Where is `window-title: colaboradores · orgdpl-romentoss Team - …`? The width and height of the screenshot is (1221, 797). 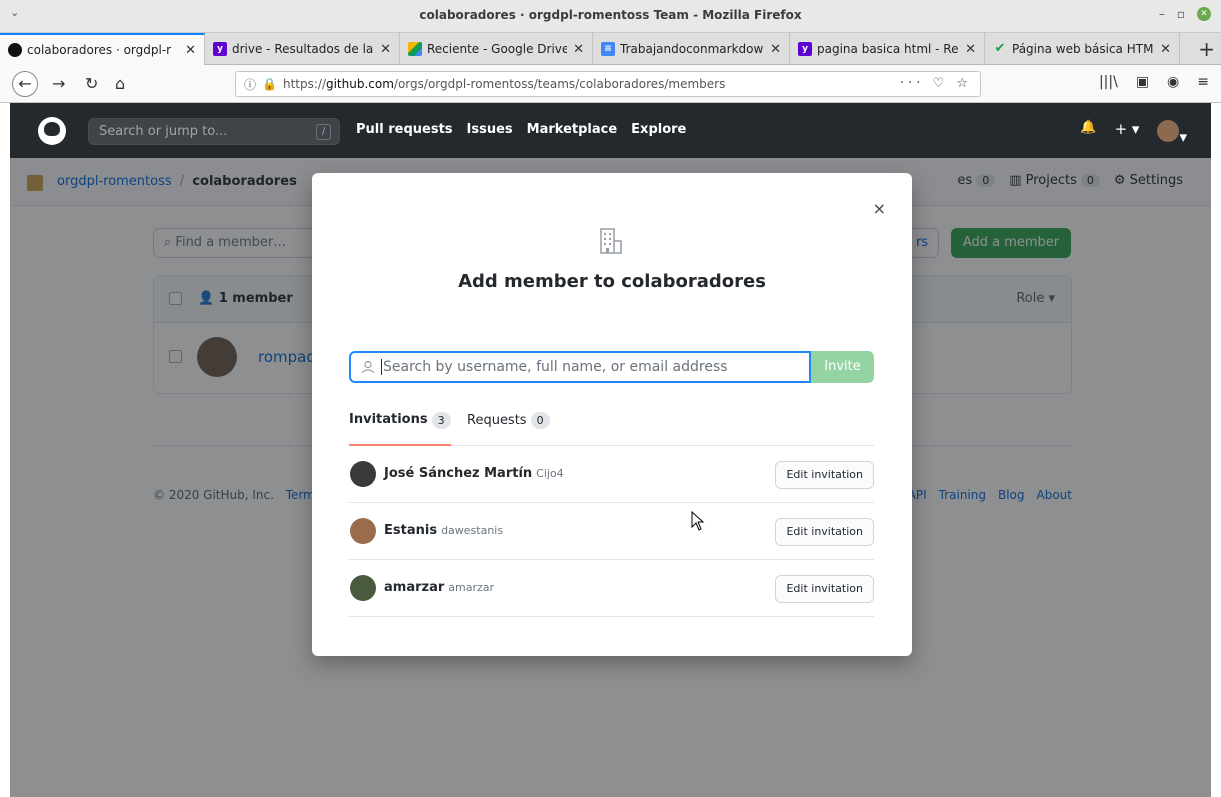
window-title: colaboradores · orgdpl-romentoss Team - … is located at coordinates (610, 15).